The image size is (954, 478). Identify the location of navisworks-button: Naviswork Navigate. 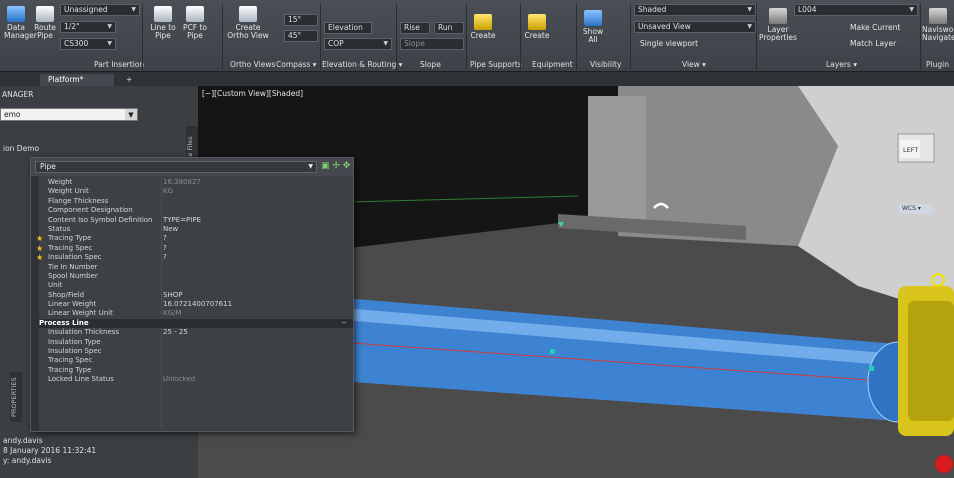
(938, 25).